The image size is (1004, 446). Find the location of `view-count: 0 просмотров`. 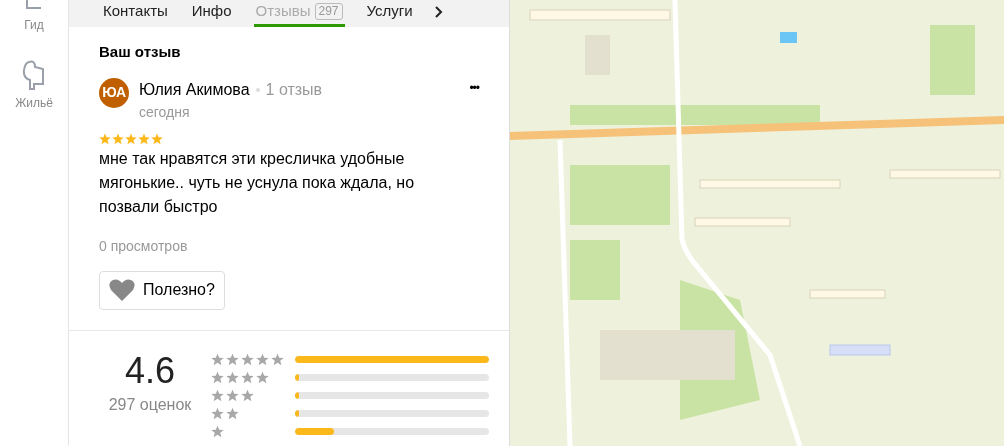

view-count: 0 просмотров is located at coordinates (144, 246).